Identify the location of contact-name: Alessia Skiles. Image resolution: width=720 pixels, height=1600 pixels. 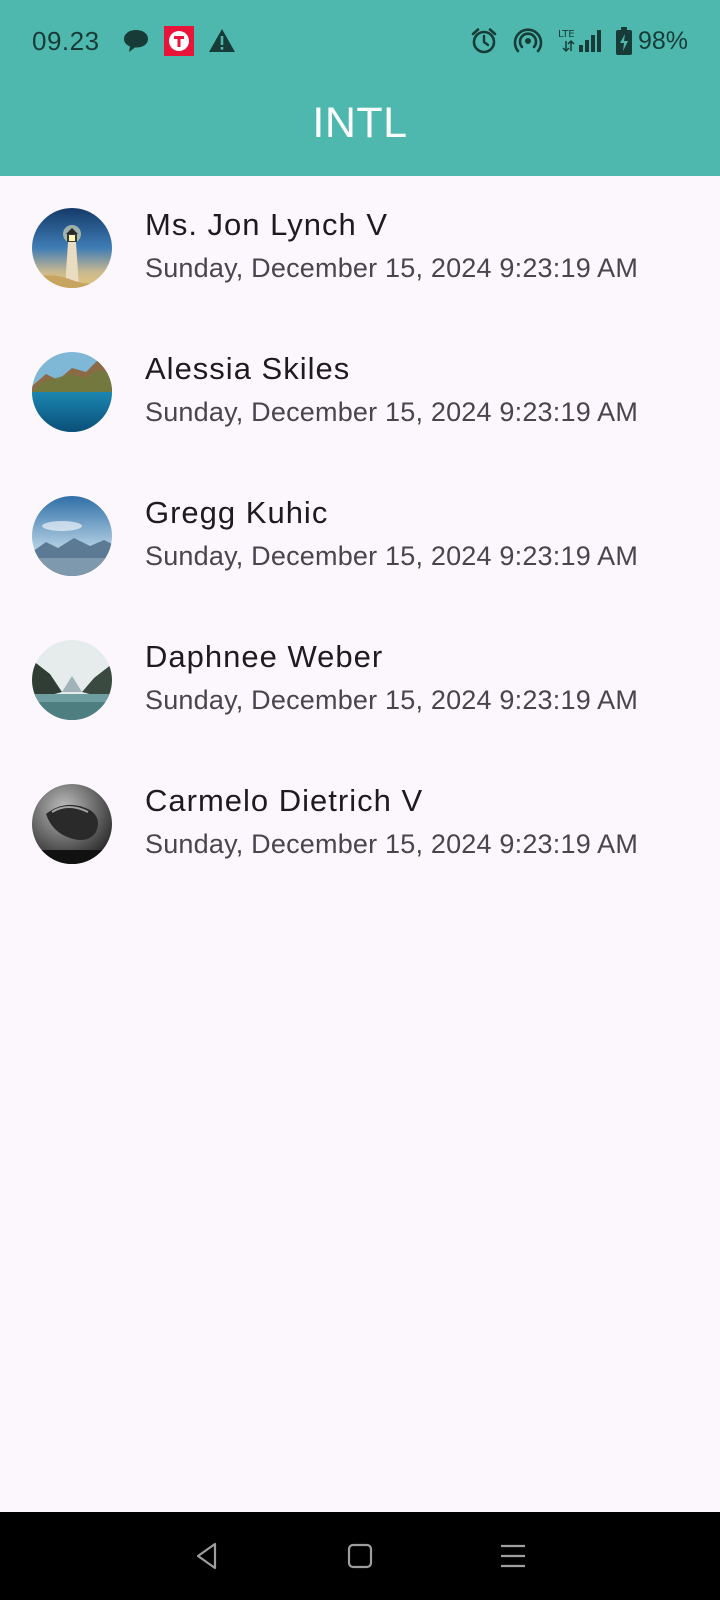
(248, 368).